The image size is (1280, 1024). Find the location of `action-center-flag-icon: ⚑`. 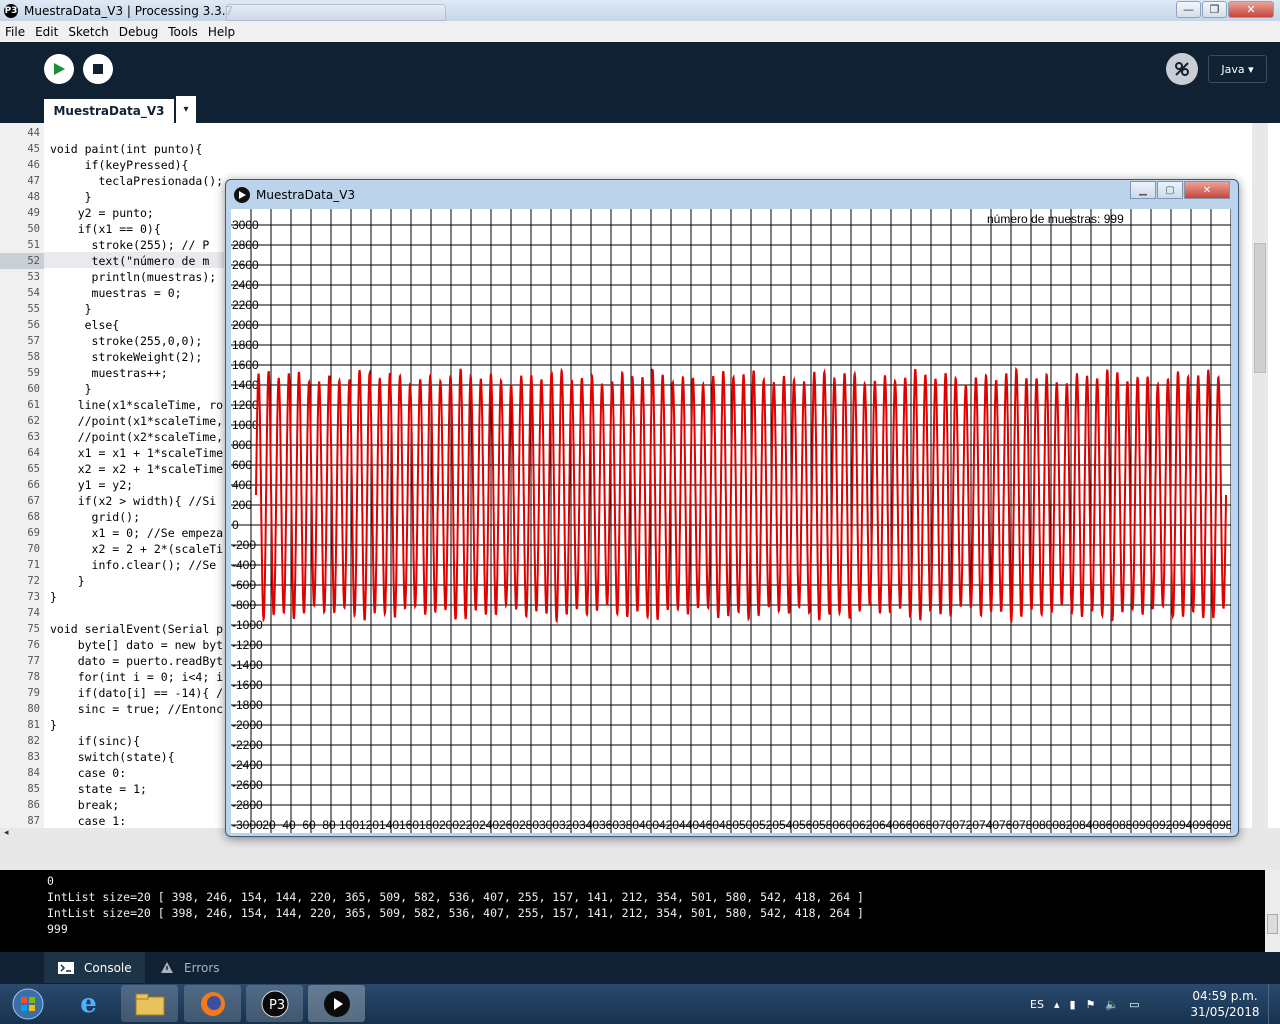

action-center-flag-icon: ⚑ is located at coordinates (1091, 1004).